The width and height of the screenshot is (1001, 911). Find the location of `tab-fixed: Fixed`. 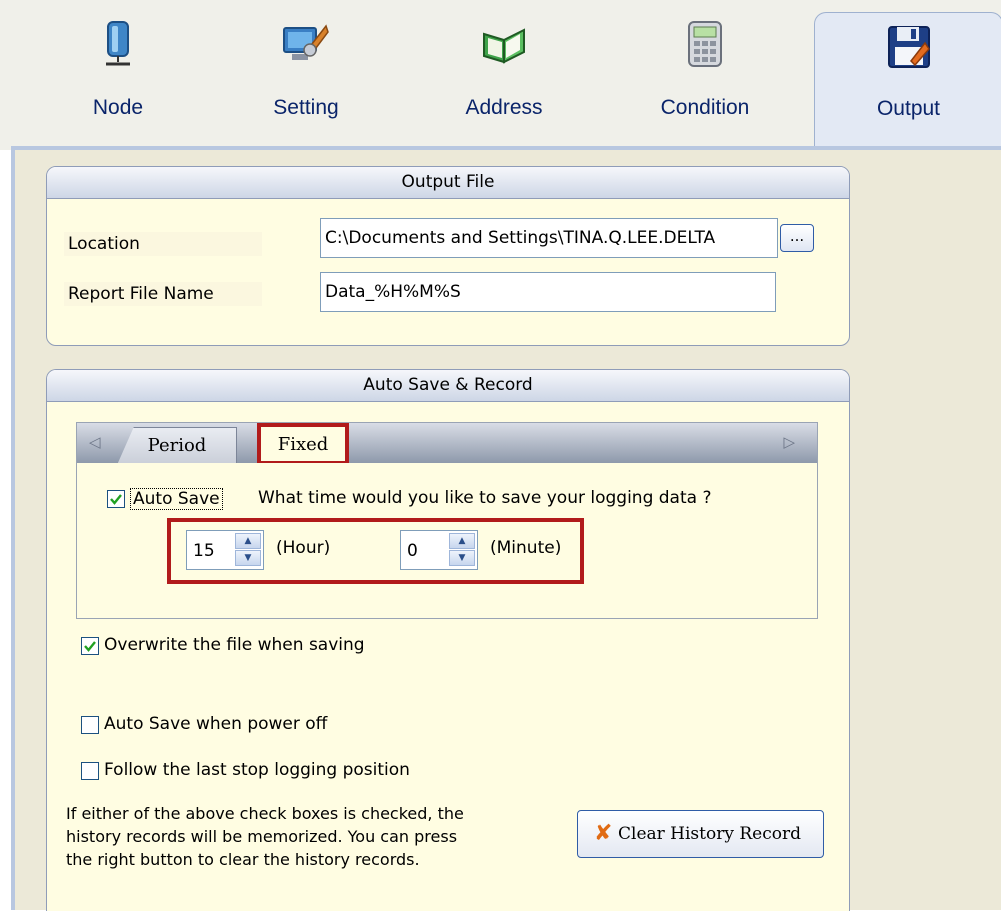

tab-fixed: Fixed is located at coordinates (303, 444).